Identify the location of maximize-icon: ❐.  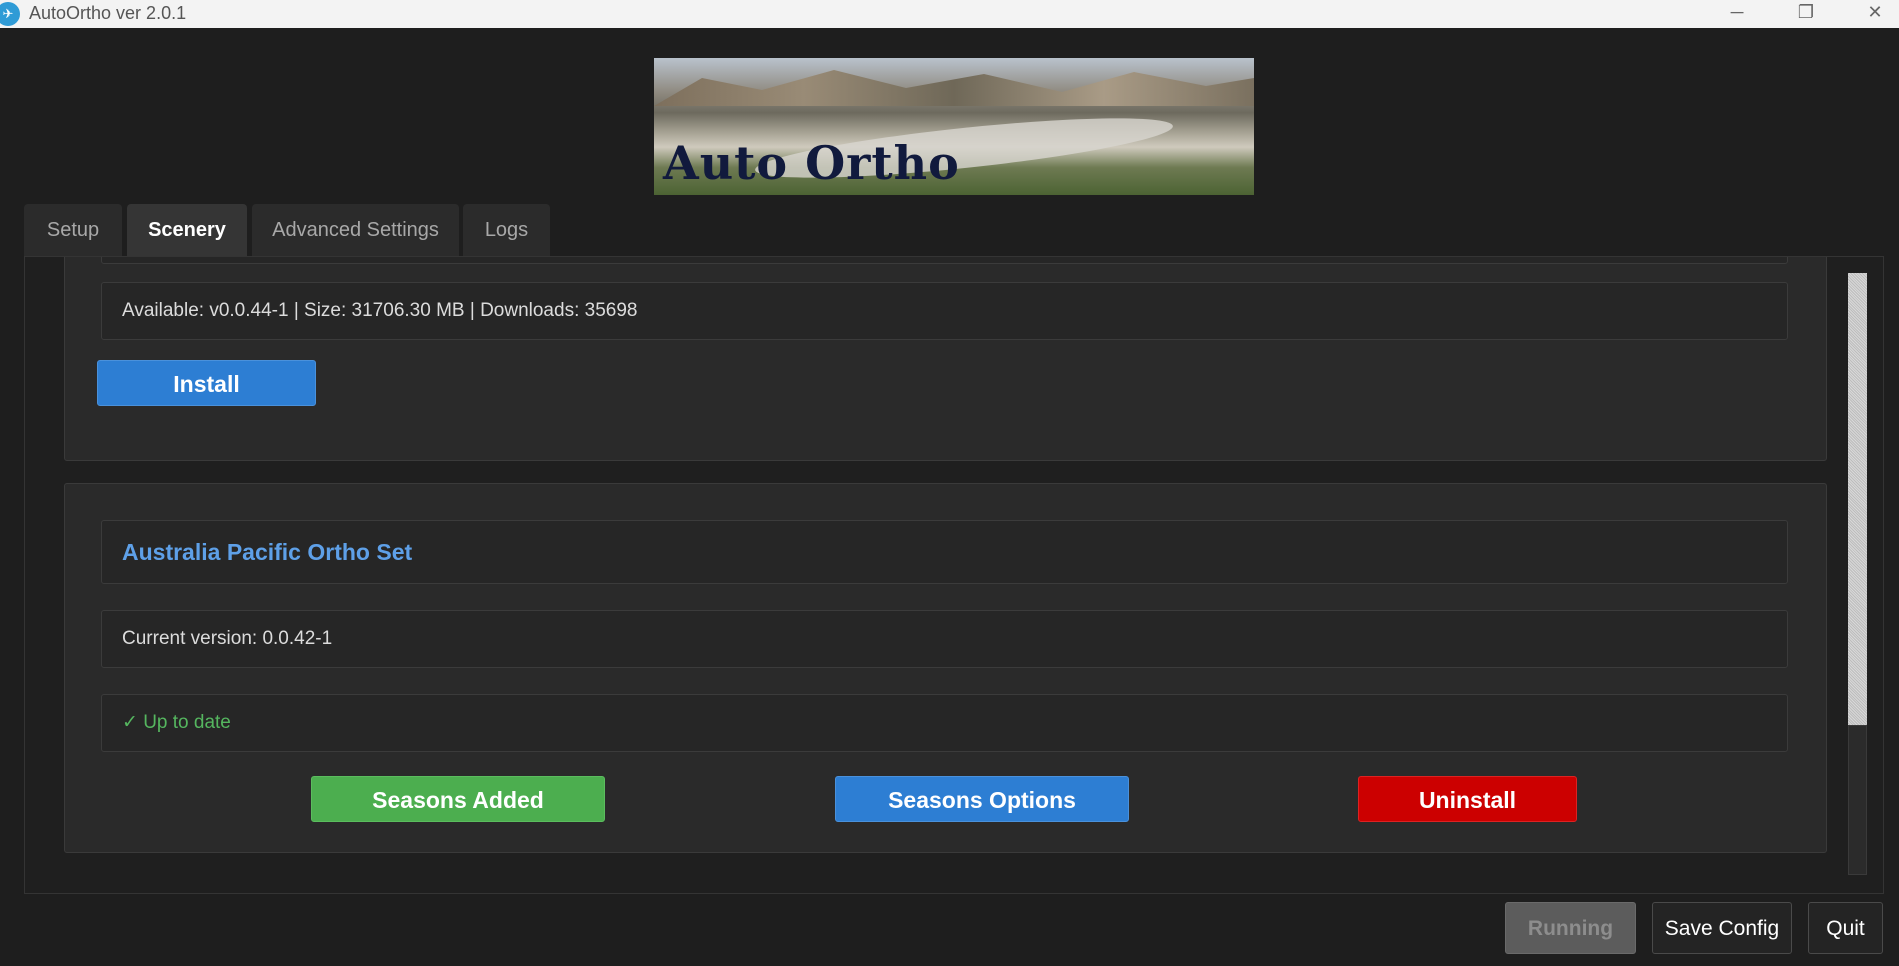
(1806, 14).